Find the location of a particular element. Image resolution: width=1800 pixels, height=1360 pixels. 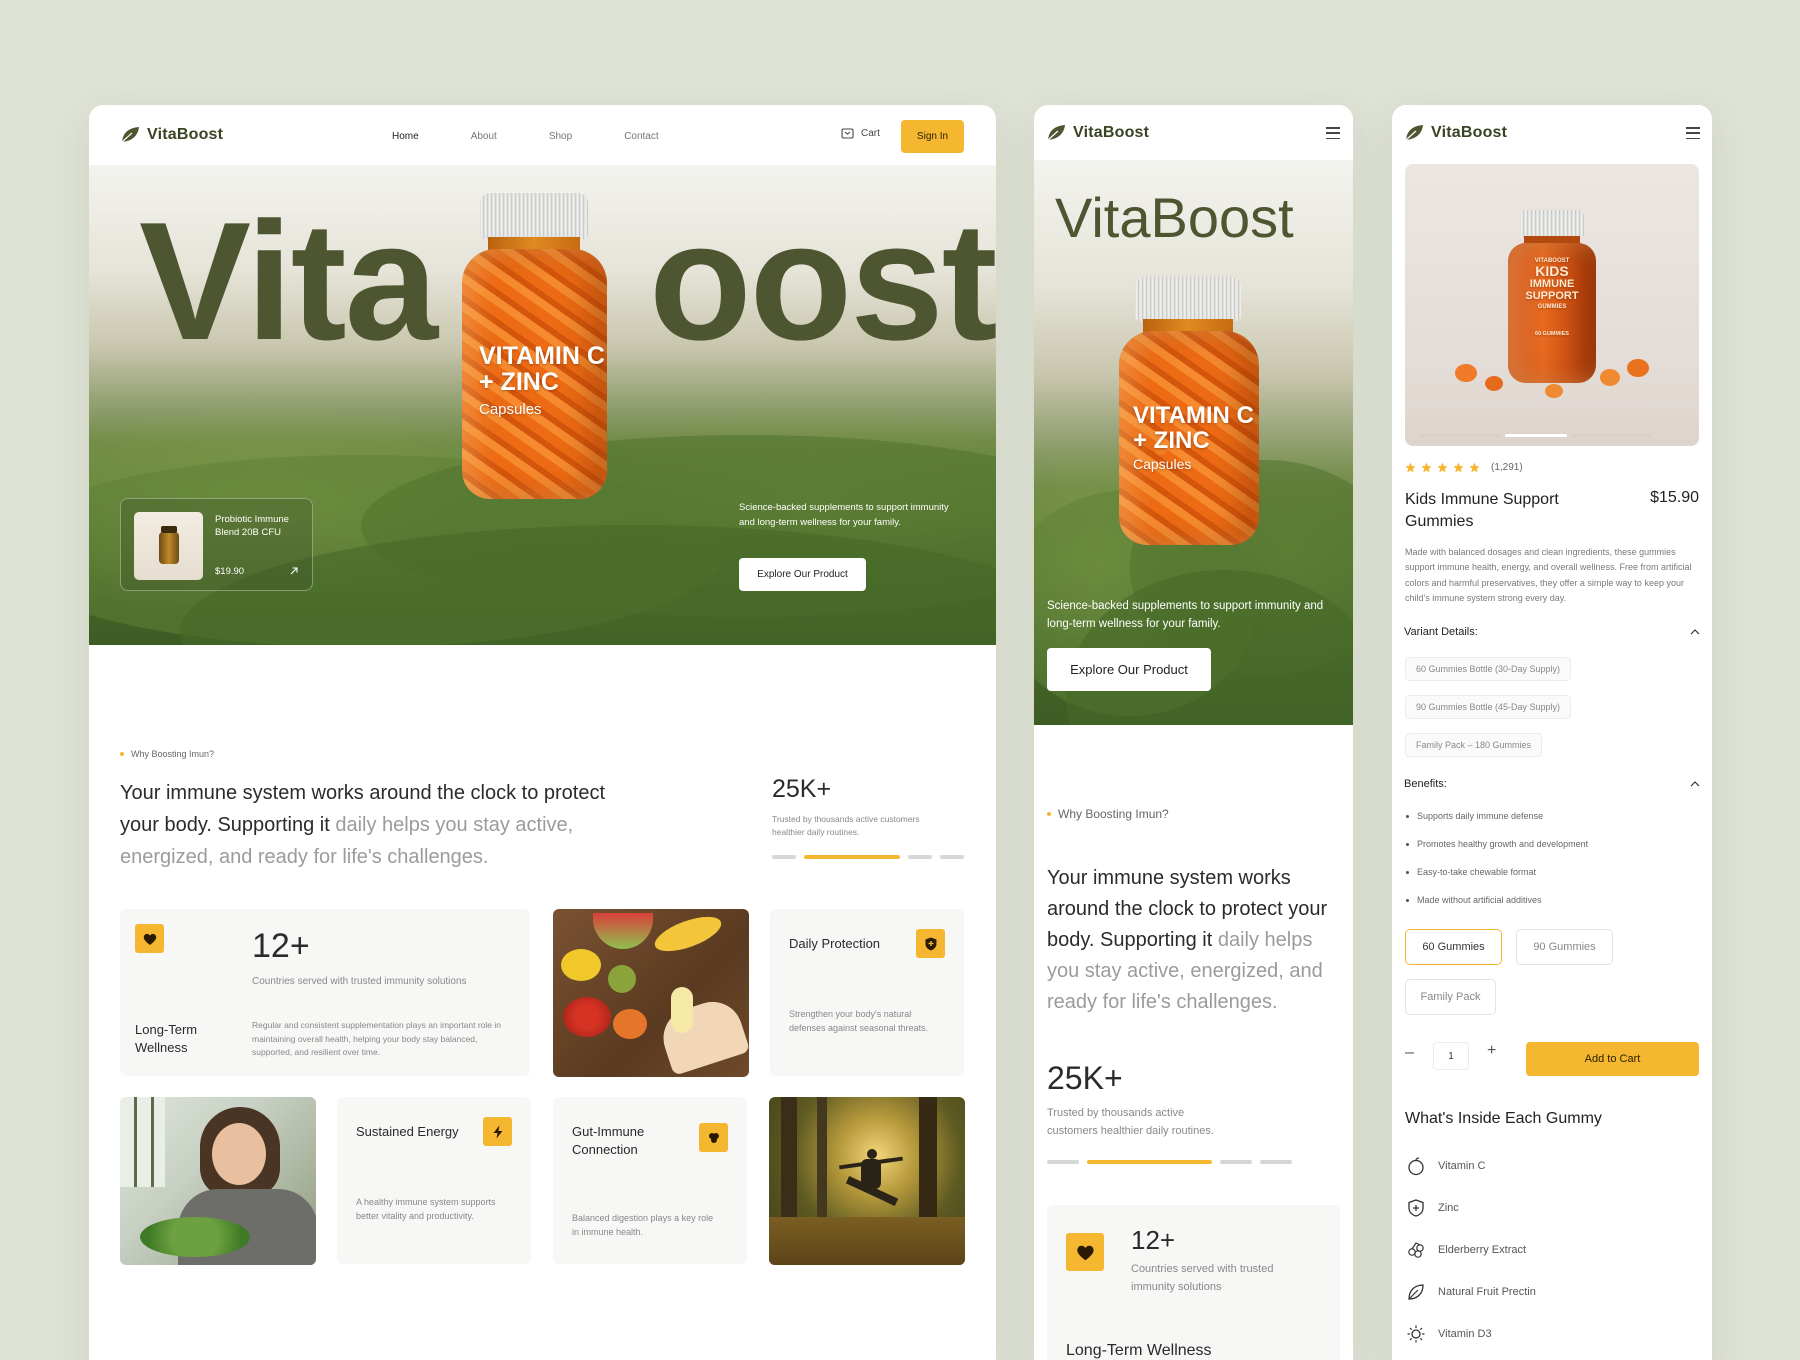

mobile-menu-icon is located at coordinates (1333, 133).